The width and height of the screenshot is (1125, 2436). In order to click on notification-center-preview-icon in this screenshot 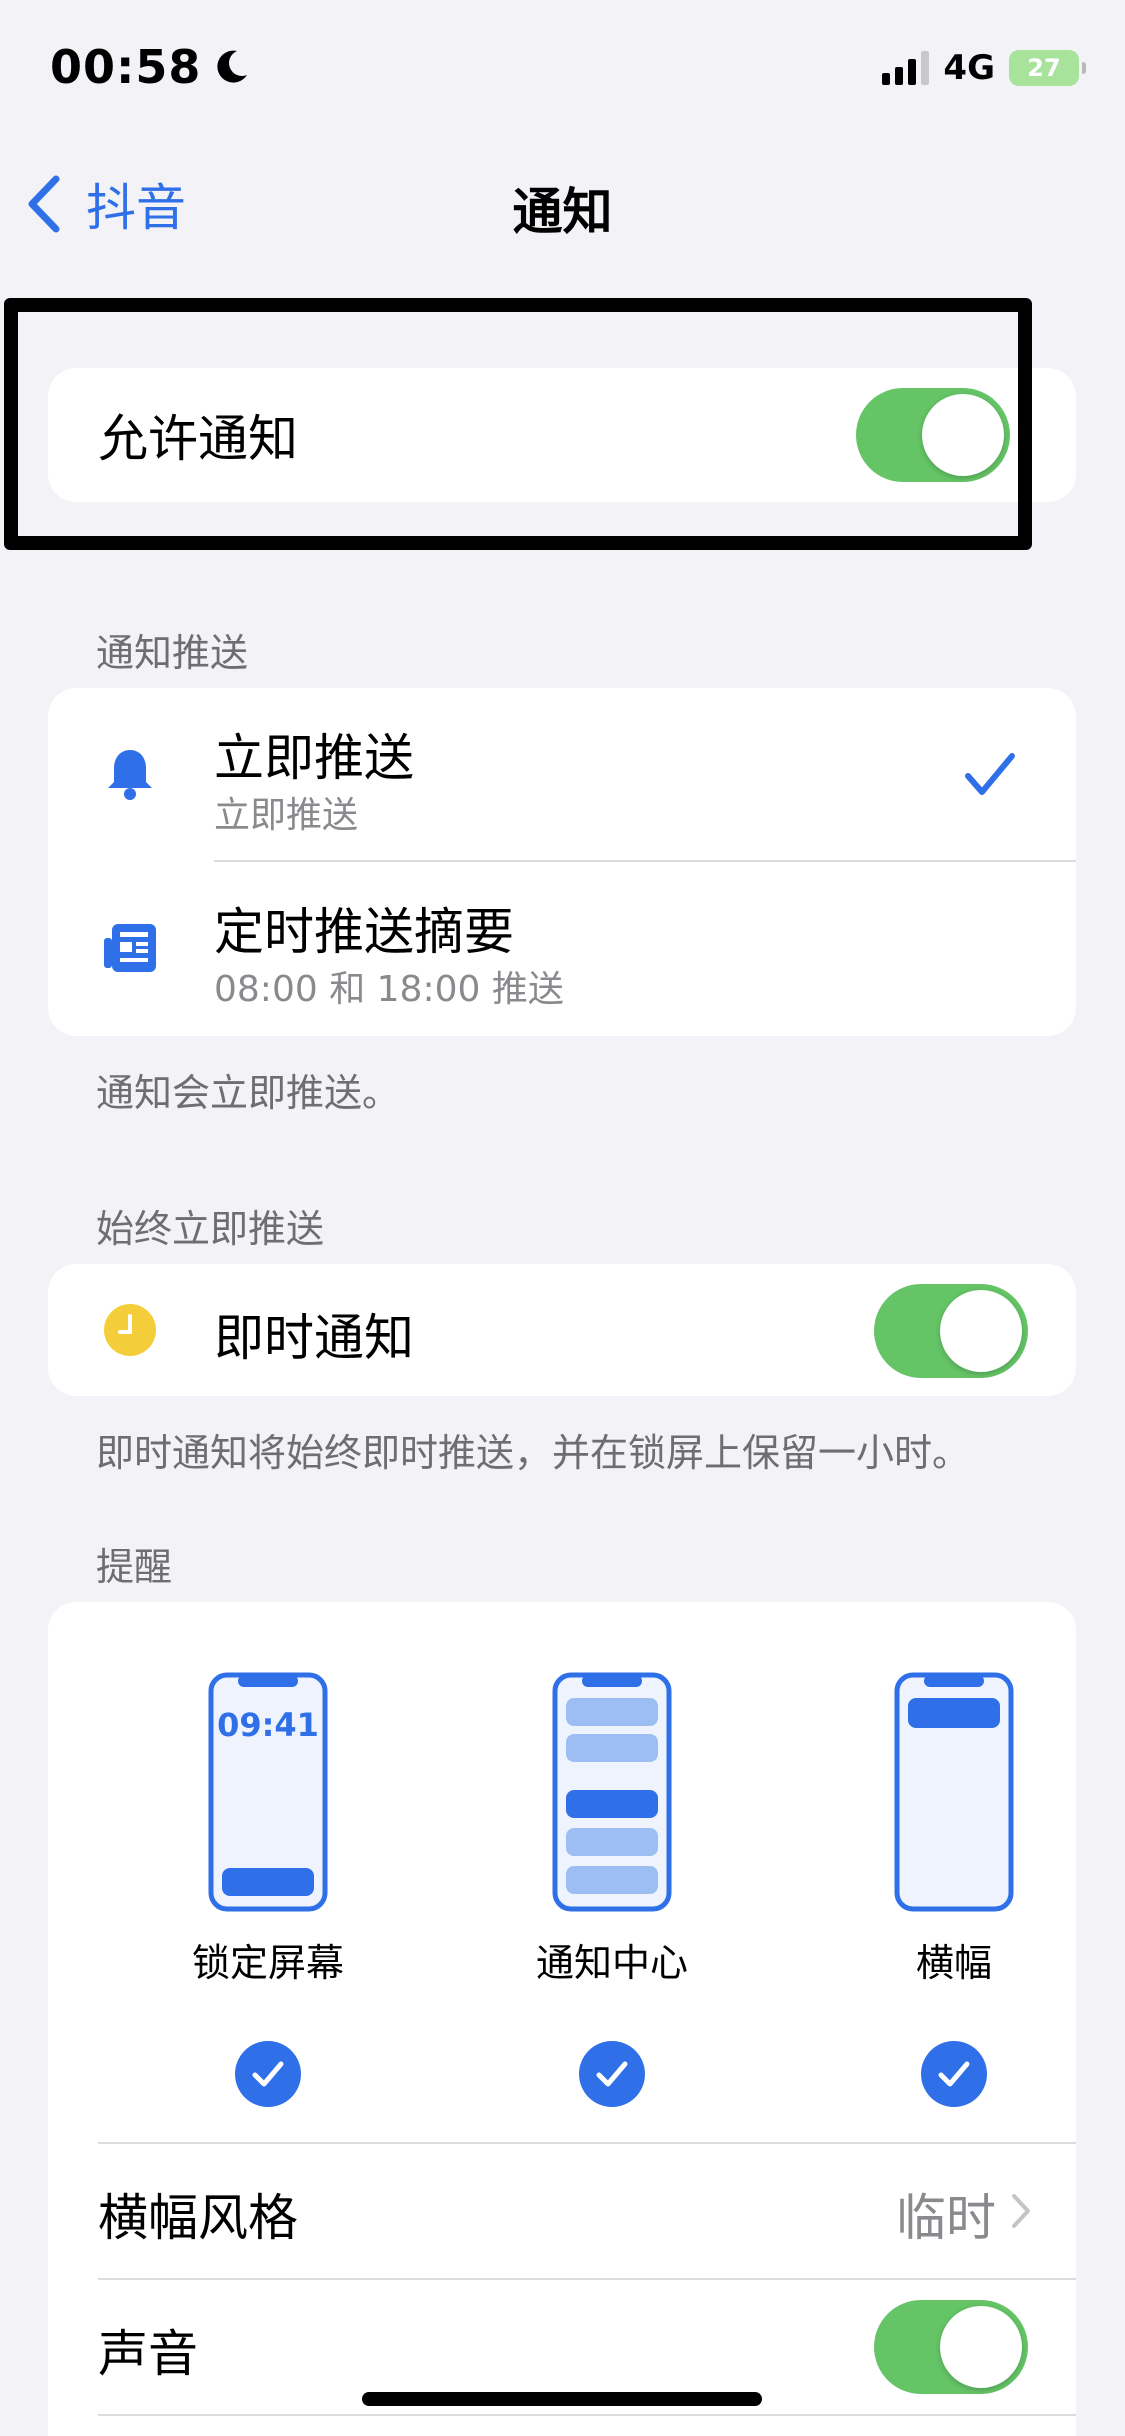, I will do `click(612, 1792)`.